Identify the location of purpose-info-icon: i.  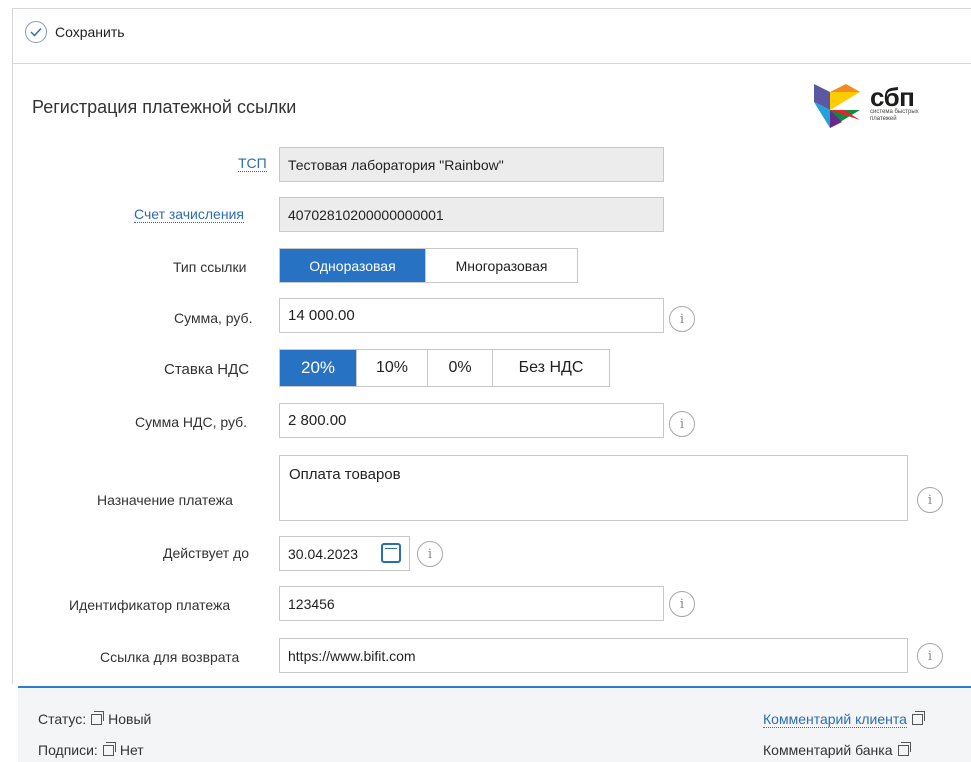
(930, 500).